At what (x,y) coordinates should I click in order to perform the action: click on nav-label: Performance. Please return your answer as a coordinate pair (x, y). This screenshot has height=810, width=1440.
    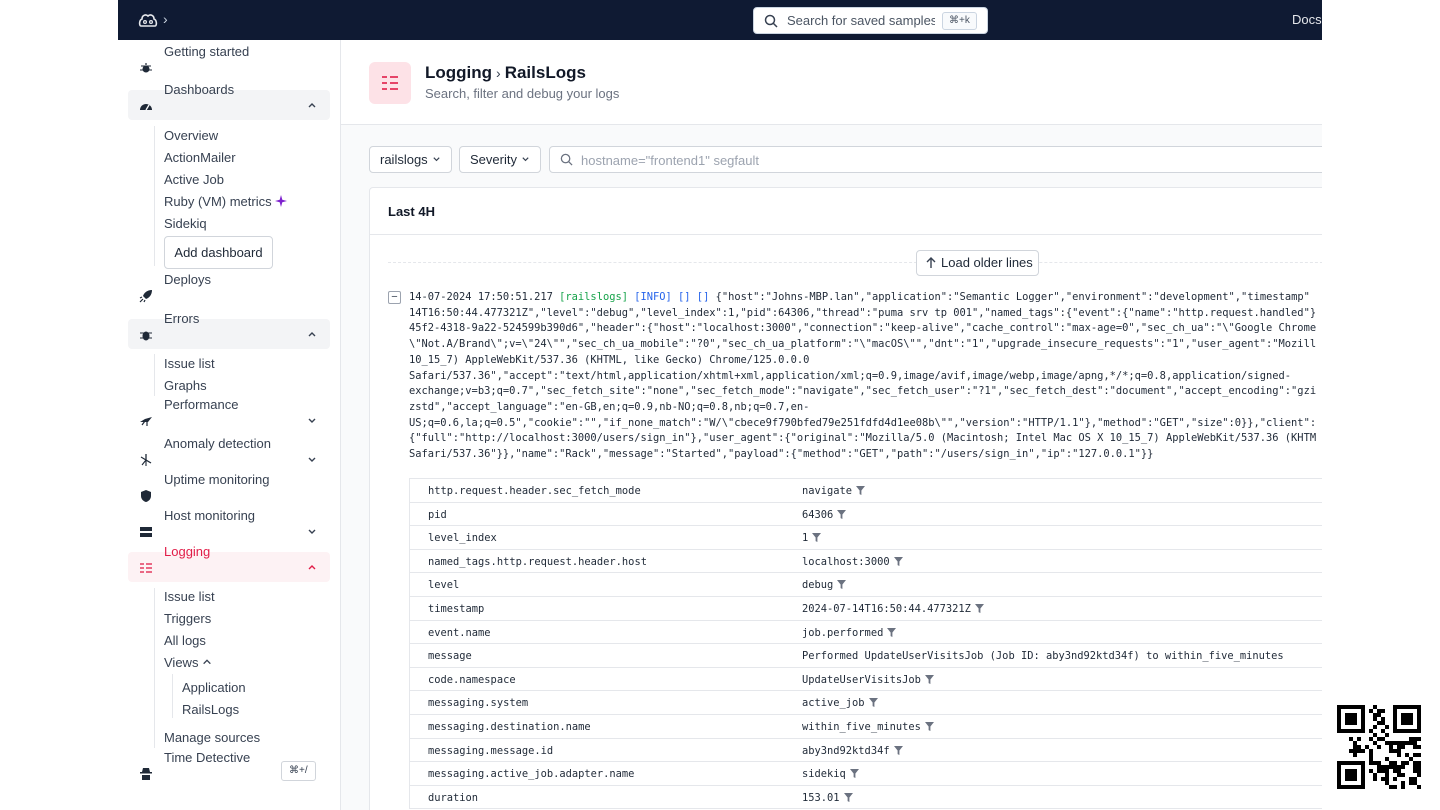
    Looking at the image, I should click on (201, 404).